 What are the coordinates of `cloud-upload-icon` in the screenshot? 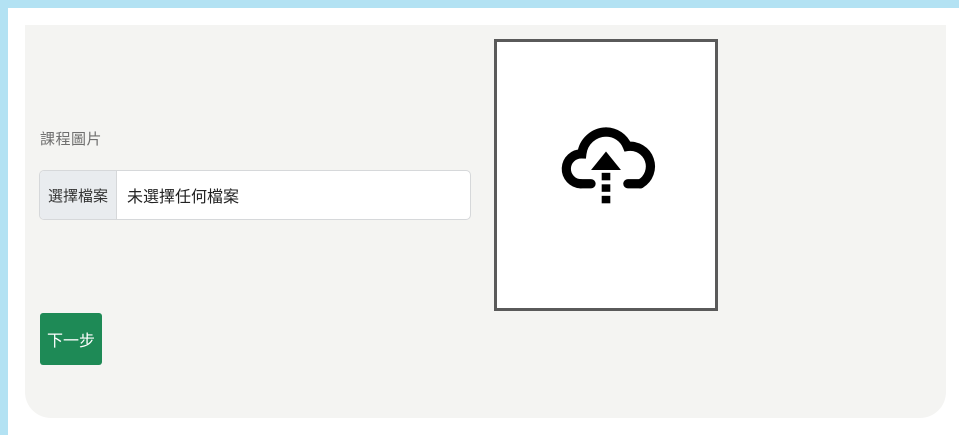 It's located at (608, 165).